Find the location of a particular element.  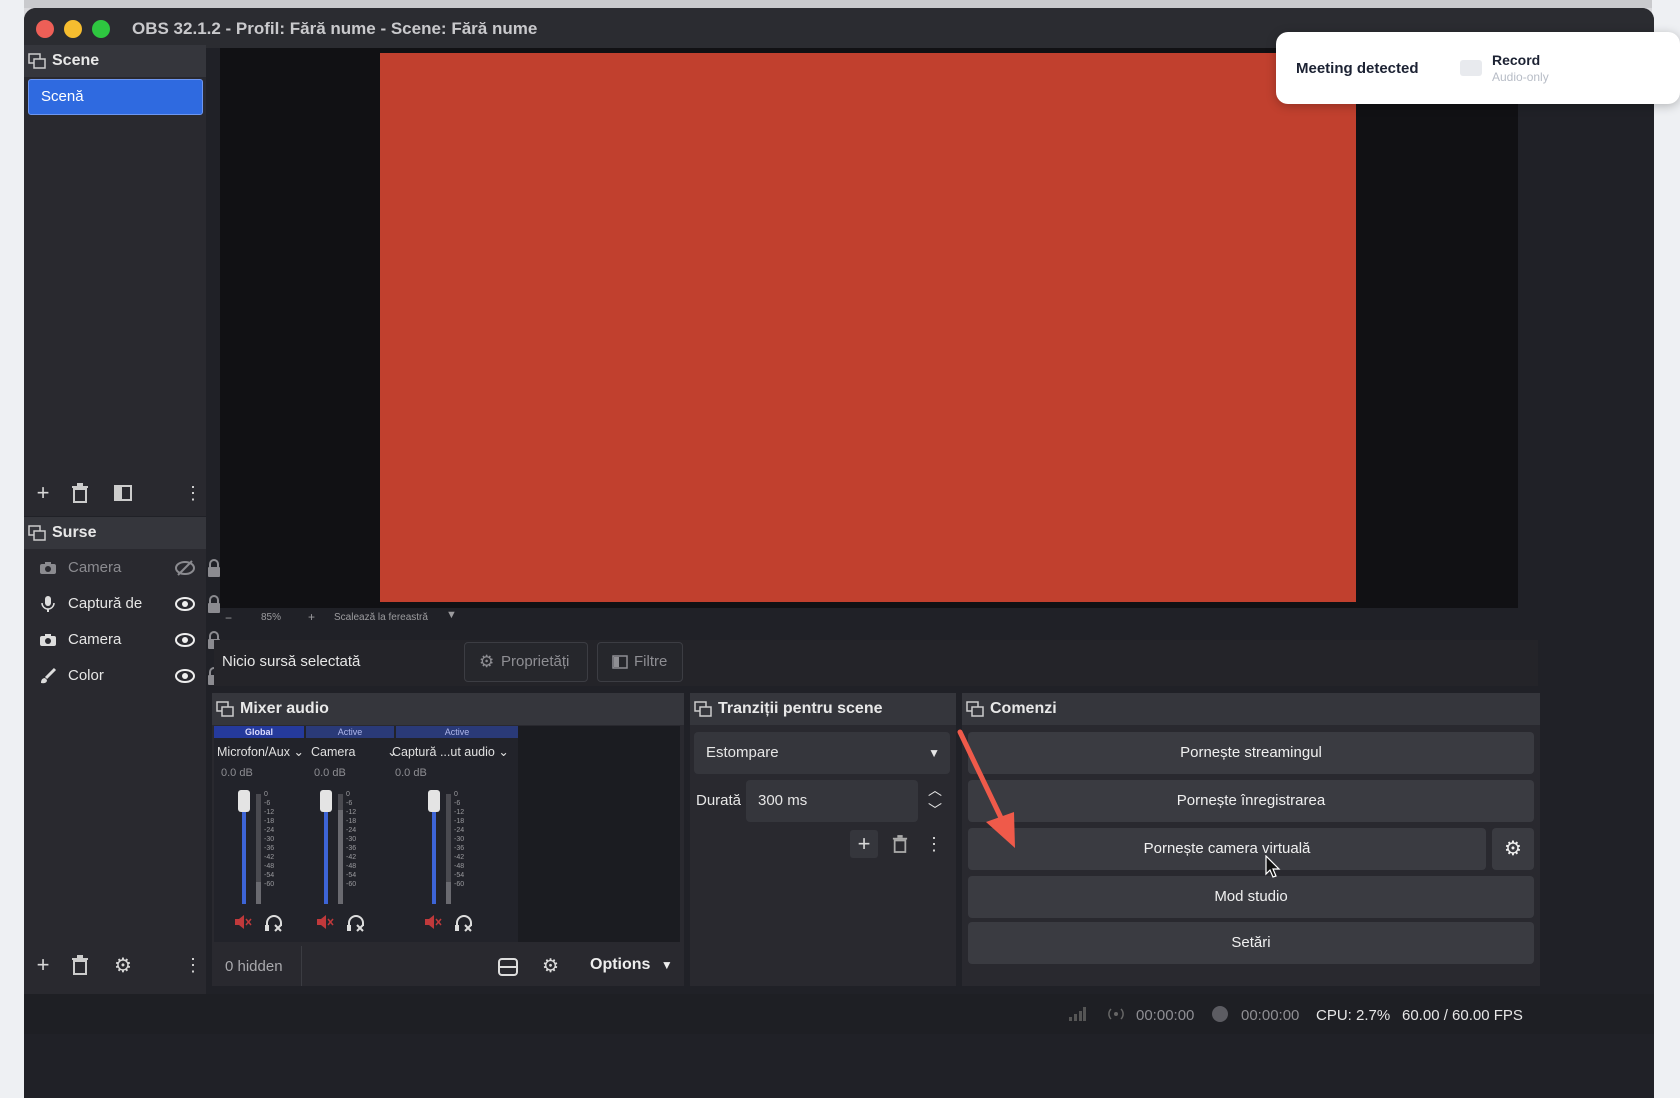

minimize-window-button is located at coordinates (73, 29).